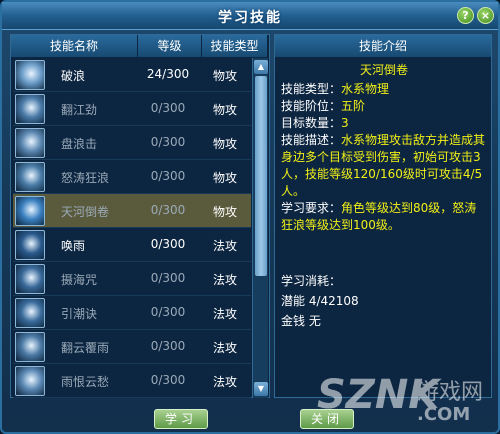 The width and height of the screenshot is (500, 434). Describe the element at coordinates (73, 246) in the screenshot. I see `skill-name: 唤雨` at that location.